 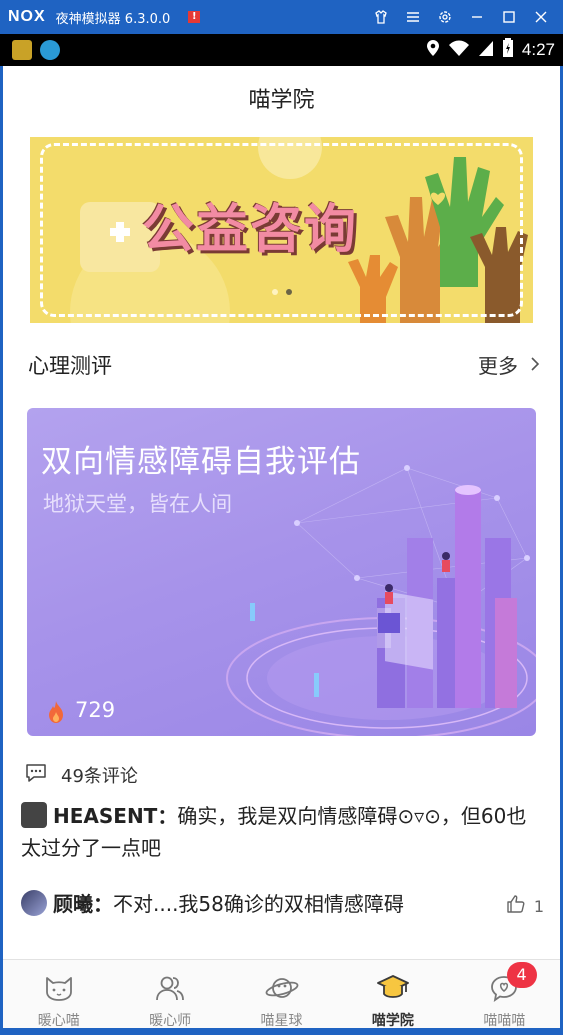 What do you see at coordinates (284, 363) in the screenshot?
I see `section-header: 心理测评 更多` at bounding box center [284, 363].